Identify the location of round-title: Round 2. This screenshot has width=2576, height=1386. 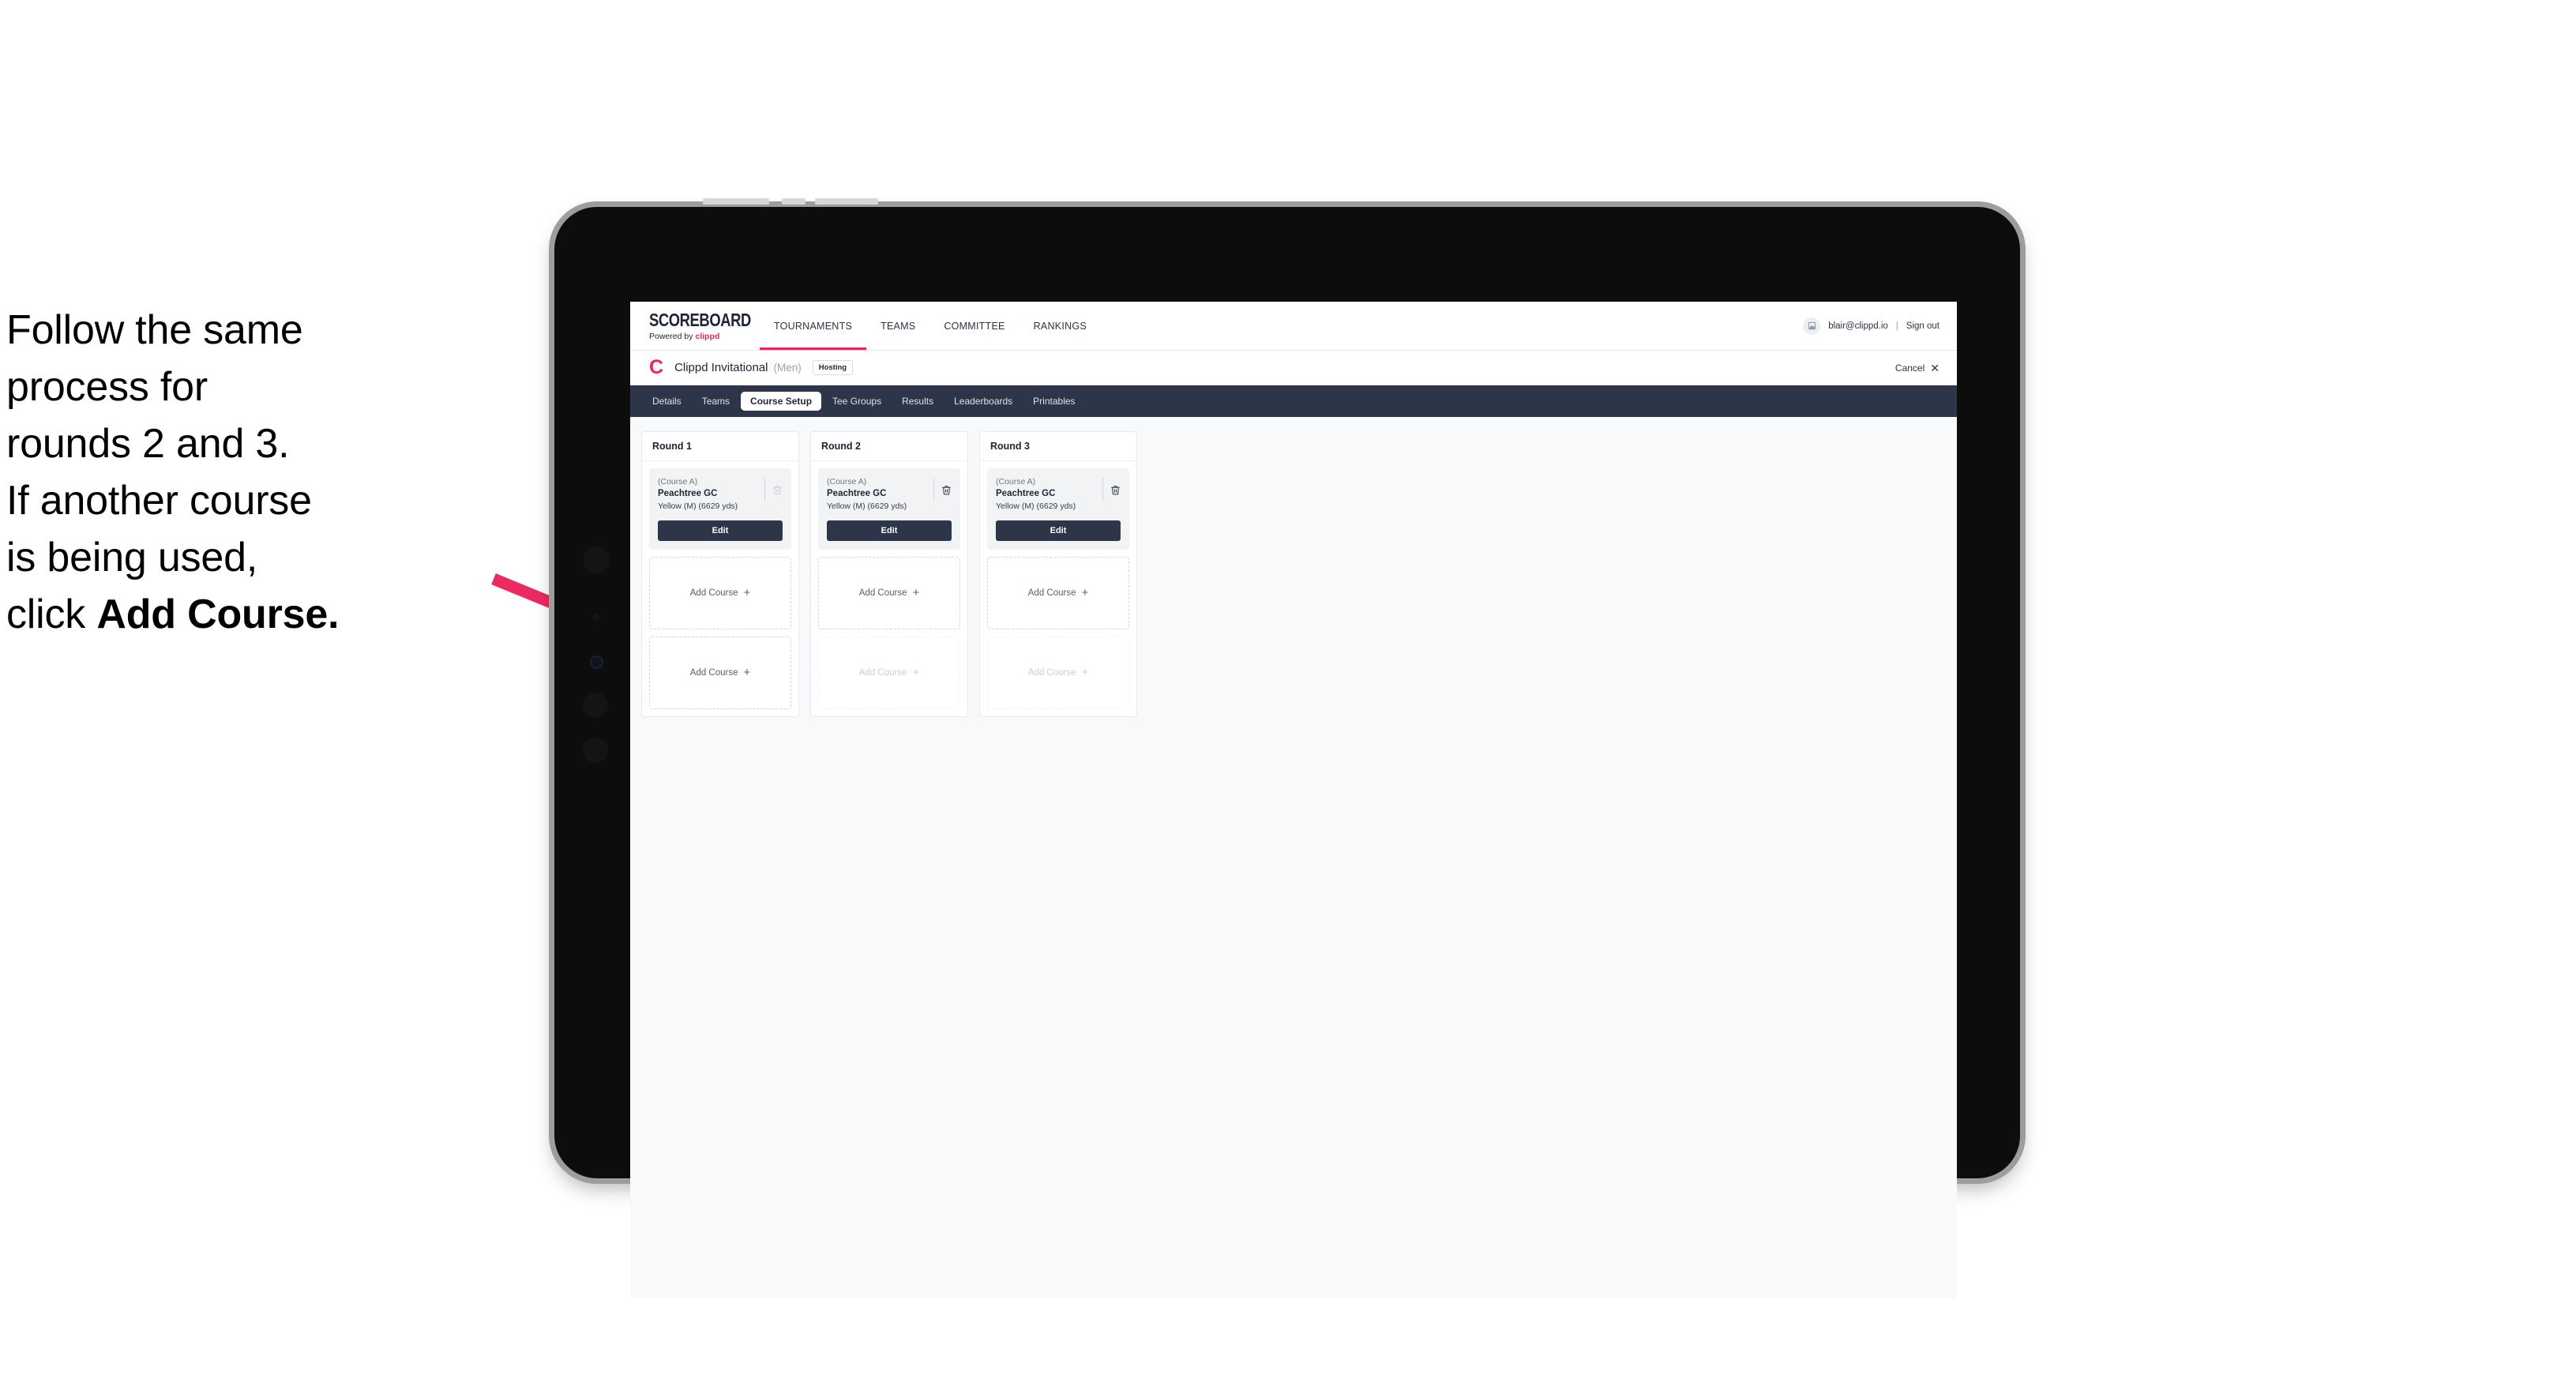
(889, 445).